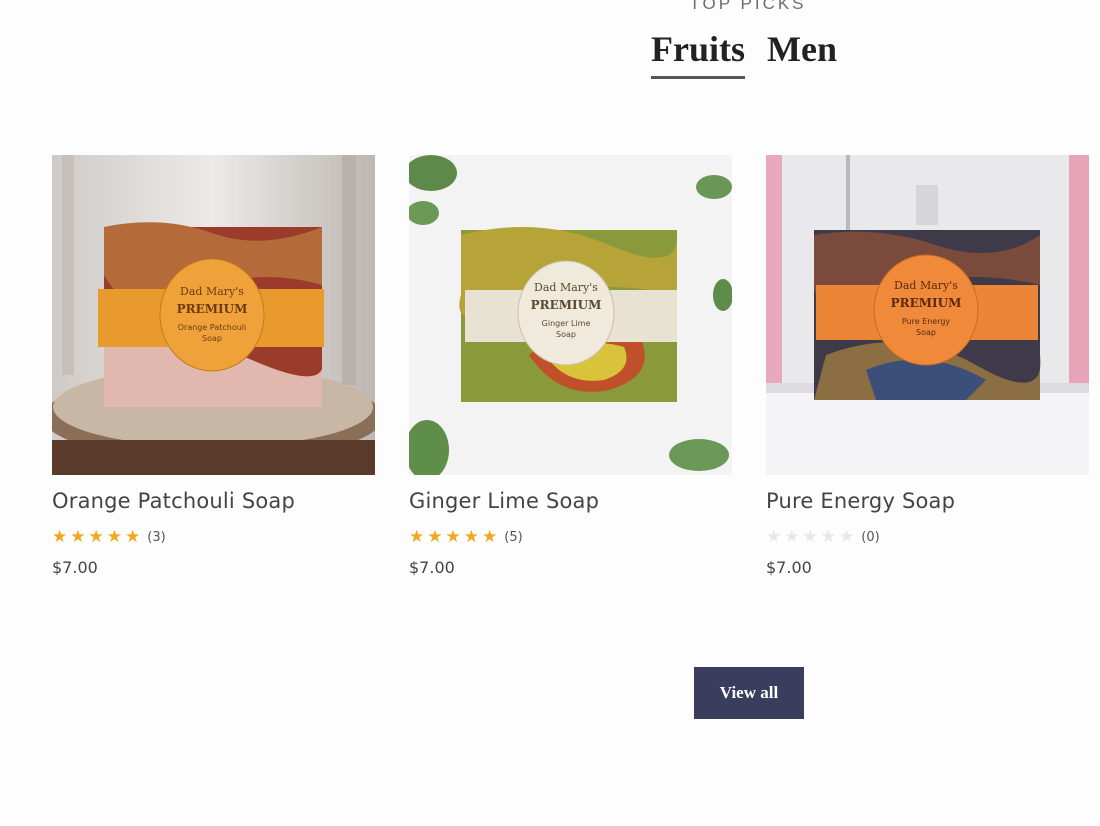 This screenshot has width=1100, height=826. Describe the element at coordinates (570, 537) in the screenshot. I see `product-rating: ★ ★ ★ ★ ★ (5)` at that location.